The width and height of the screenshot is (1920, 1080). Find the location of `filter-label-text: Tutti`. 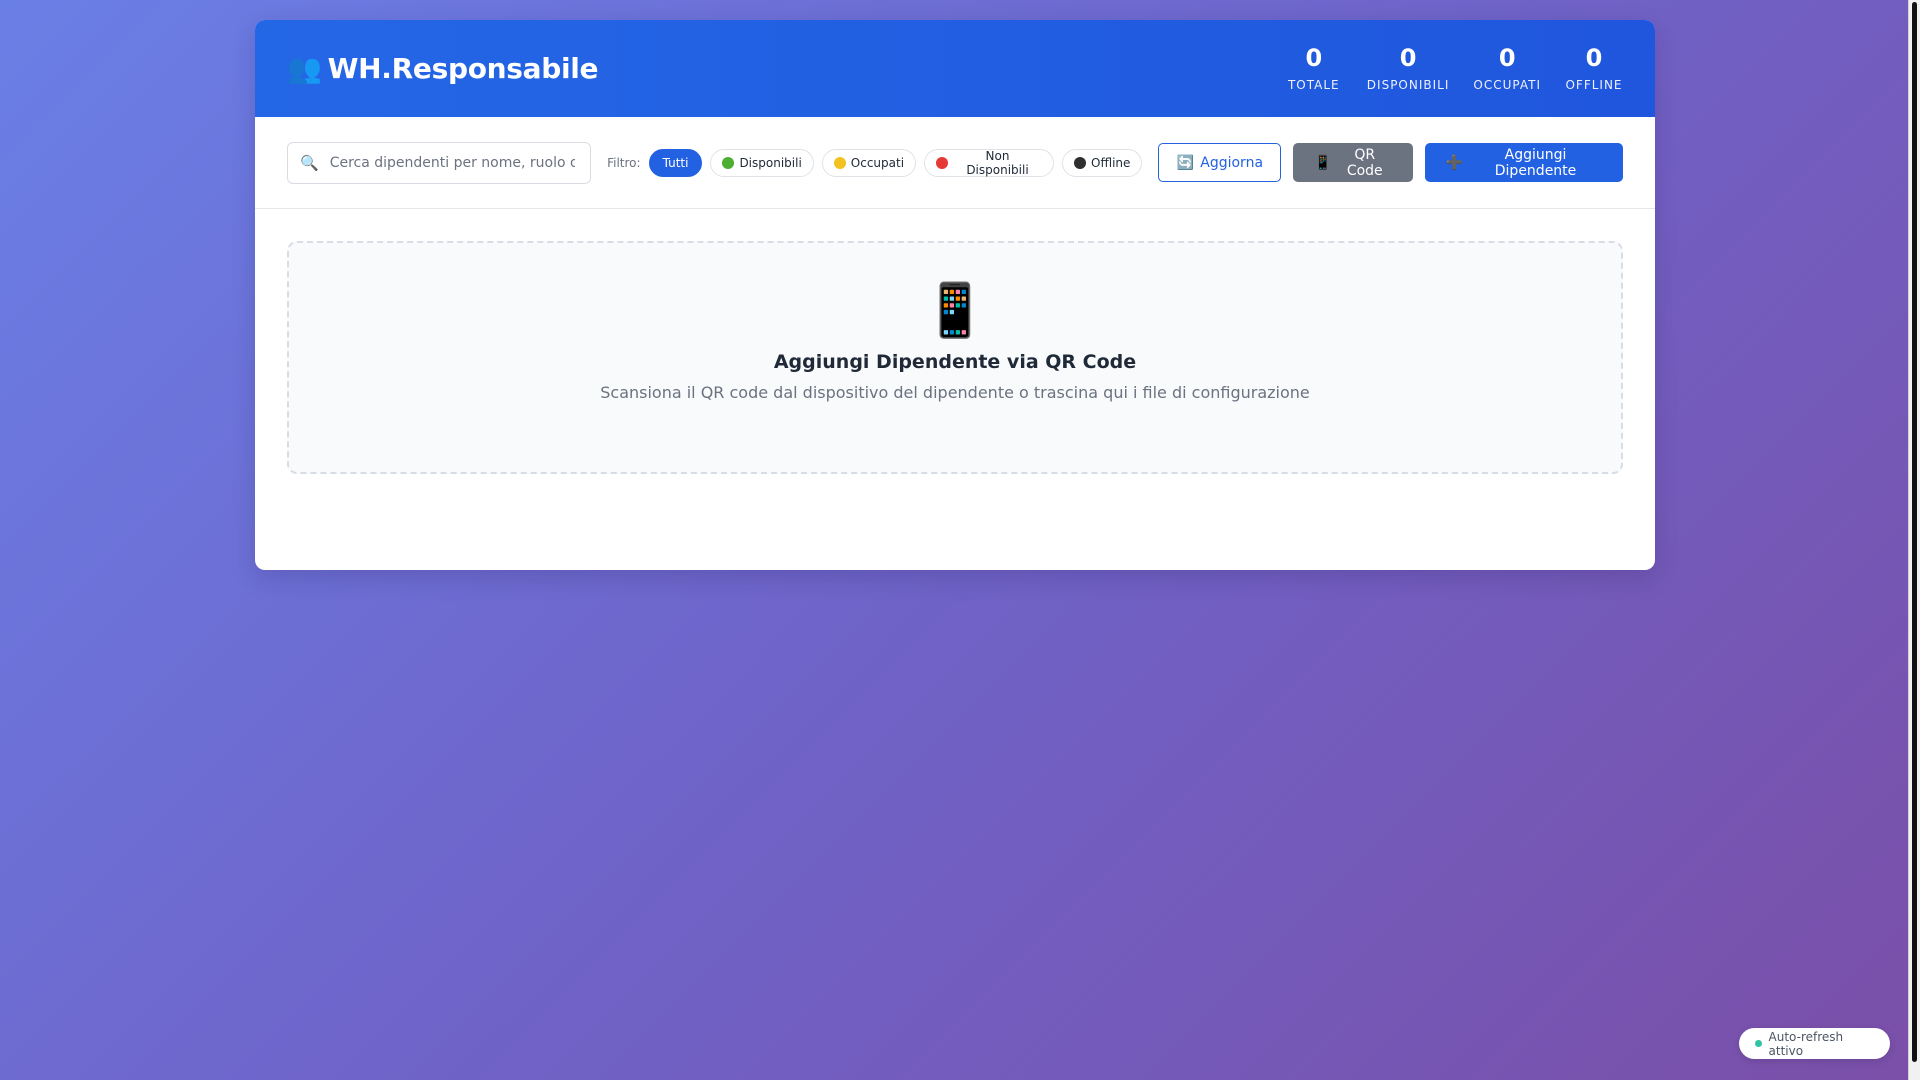

filter-label-text: Tutti is located at coordinates (675, 162).